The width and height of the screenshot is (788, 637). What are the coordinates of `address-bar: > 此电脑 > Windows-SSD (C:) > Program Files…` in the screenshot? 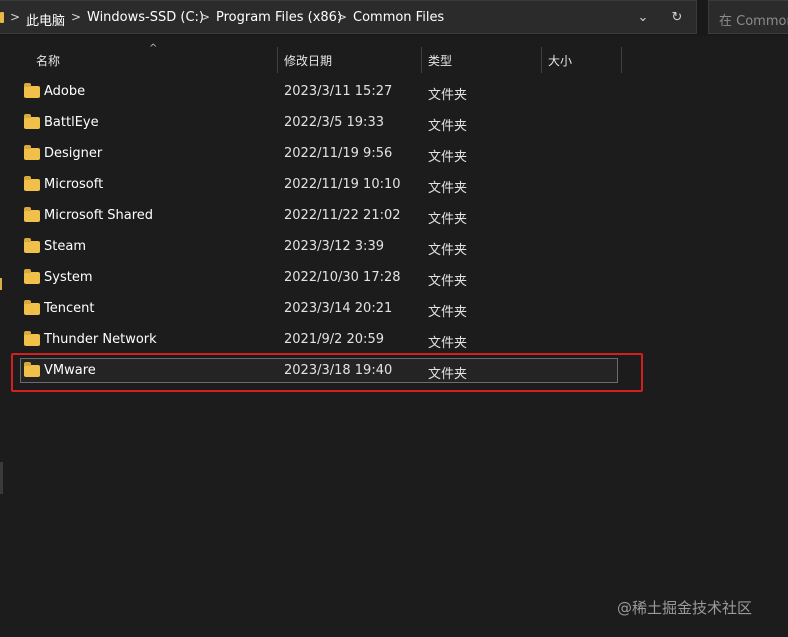 It's located at (348, 17).